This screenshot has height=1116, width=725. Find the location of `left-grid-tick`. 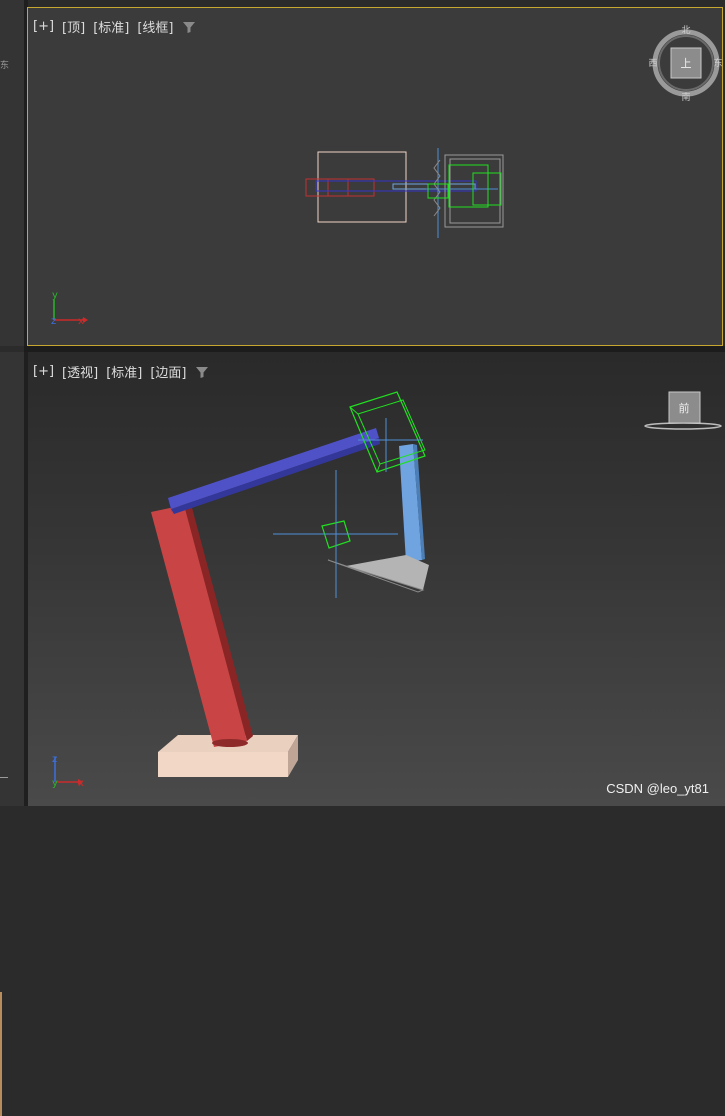

left-grid-tick is located at coordinates (4, 777).